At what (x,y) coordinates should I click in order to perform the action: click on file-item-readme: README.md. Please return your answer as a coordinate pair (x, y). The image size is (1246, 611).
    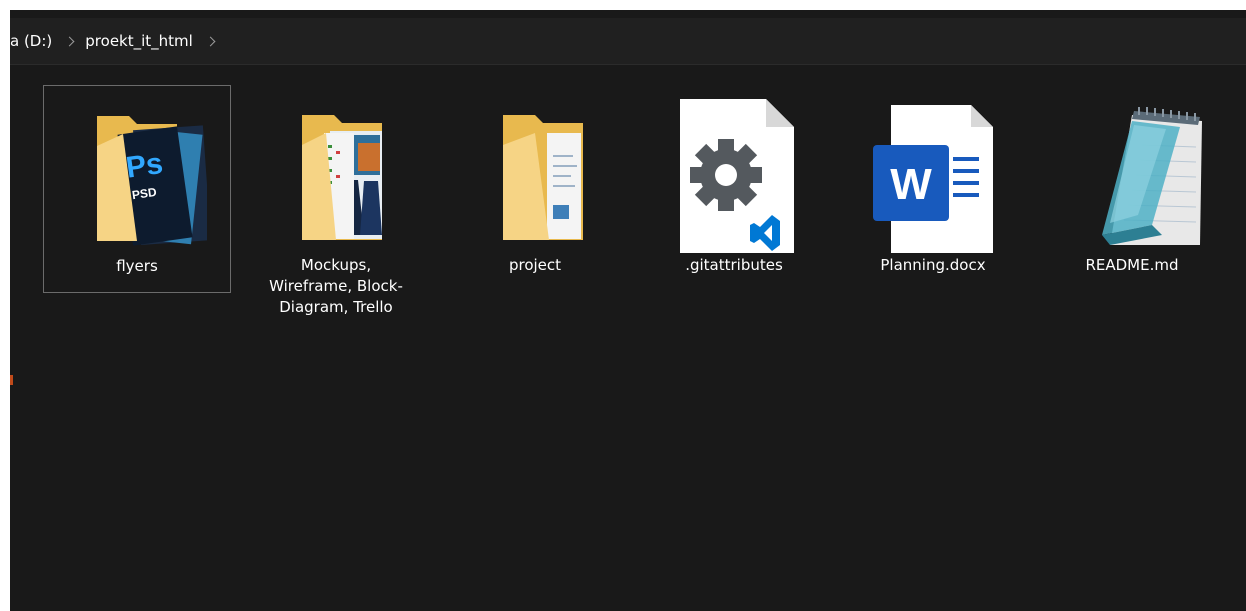
    Looking at the image, I should click on (1132, 180).